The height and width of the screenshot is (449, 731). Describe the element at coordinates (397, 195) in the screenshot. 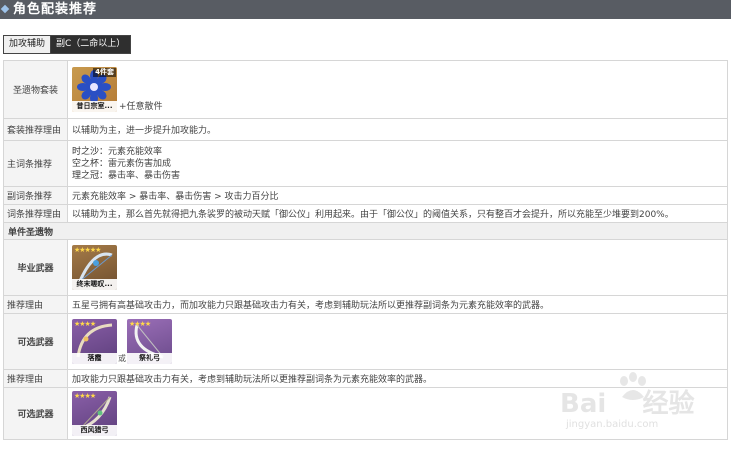

I see `sub-stats-text: 元素充能效率 > 暴击率、暴击伤害 > 攻击力百分比` at that location.